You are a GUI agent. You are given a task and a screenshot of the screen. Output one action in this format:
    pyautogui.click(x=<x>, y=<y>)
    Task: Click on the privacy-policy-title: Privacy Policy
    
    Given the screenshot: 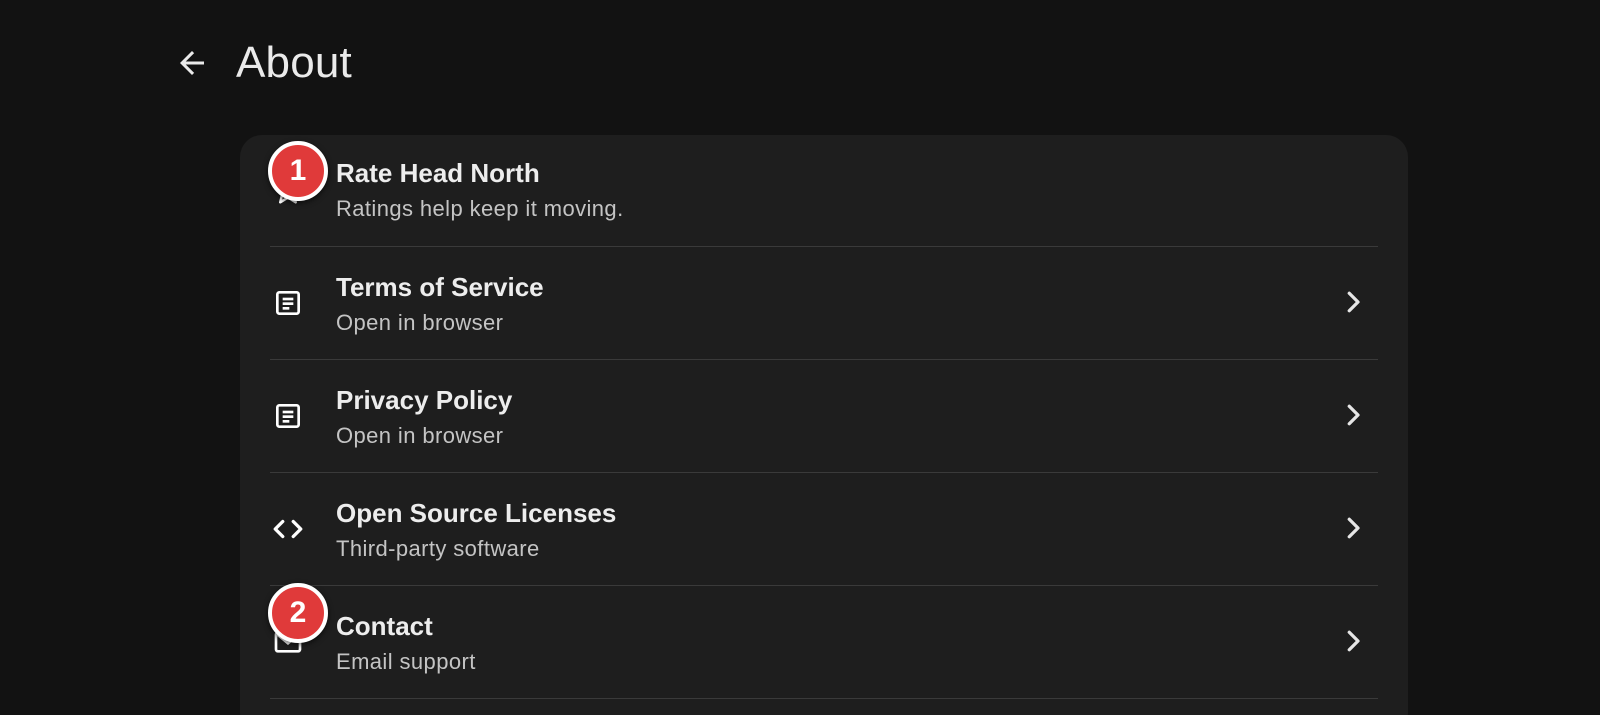 What is the action you would take?
    pyautogui.click(x=424, y=400)
    